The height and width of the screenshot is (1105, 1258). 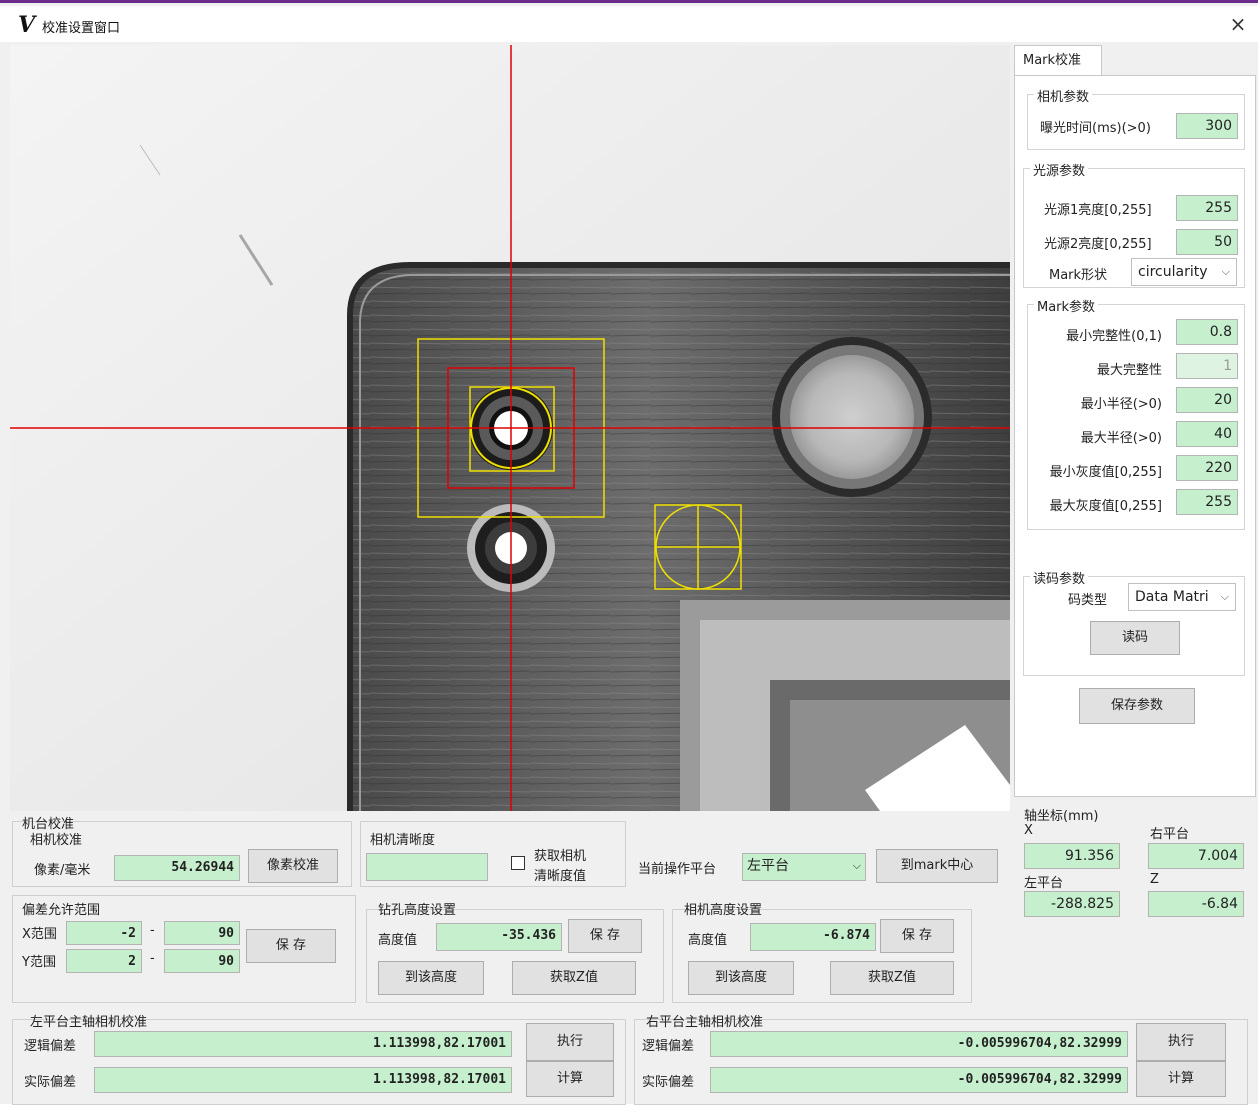 I want to click on light2-input: 50, so click(x=1207, y=242).